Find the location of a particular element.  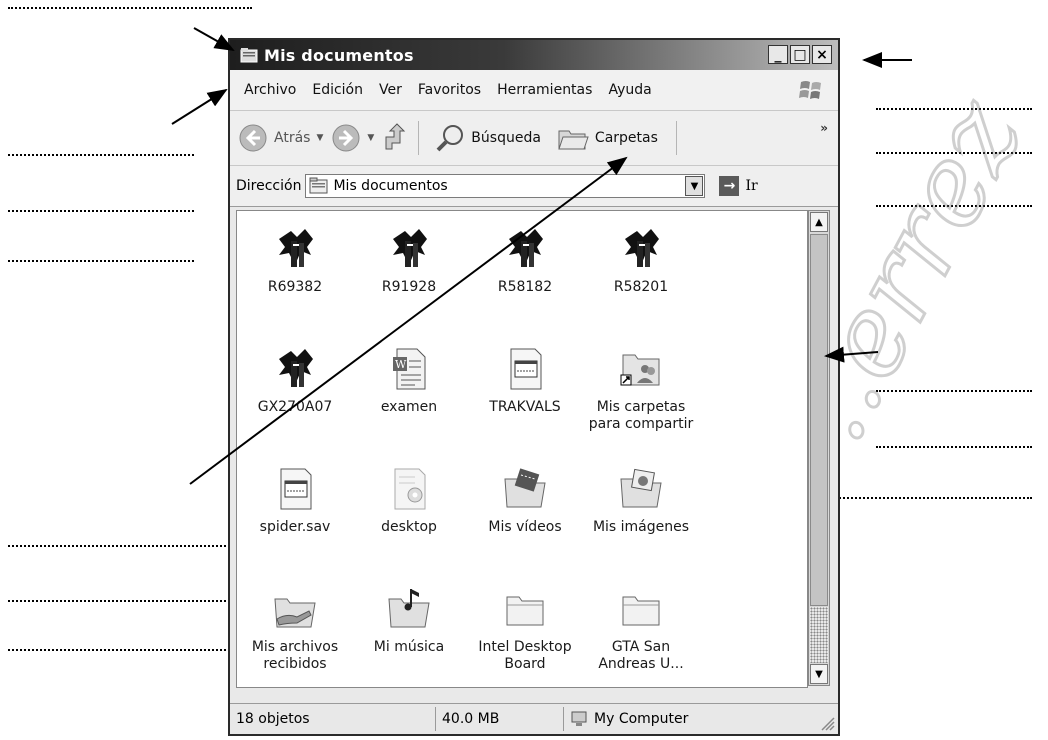

scroll-down-button: ▼ is located at coordinates (819, 674).